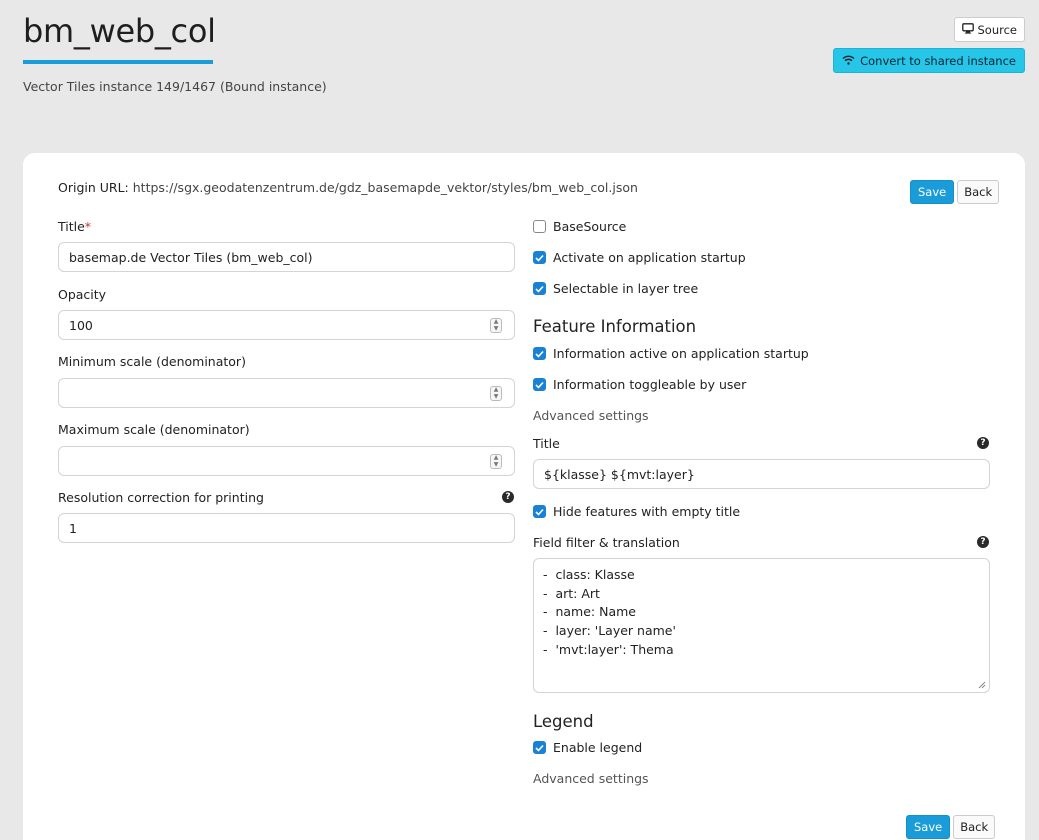 Image resolution: width=1039 pixels, height=840 pixels. I want to click on selectable-label: Selectable in layer tree, so click(626, 288).